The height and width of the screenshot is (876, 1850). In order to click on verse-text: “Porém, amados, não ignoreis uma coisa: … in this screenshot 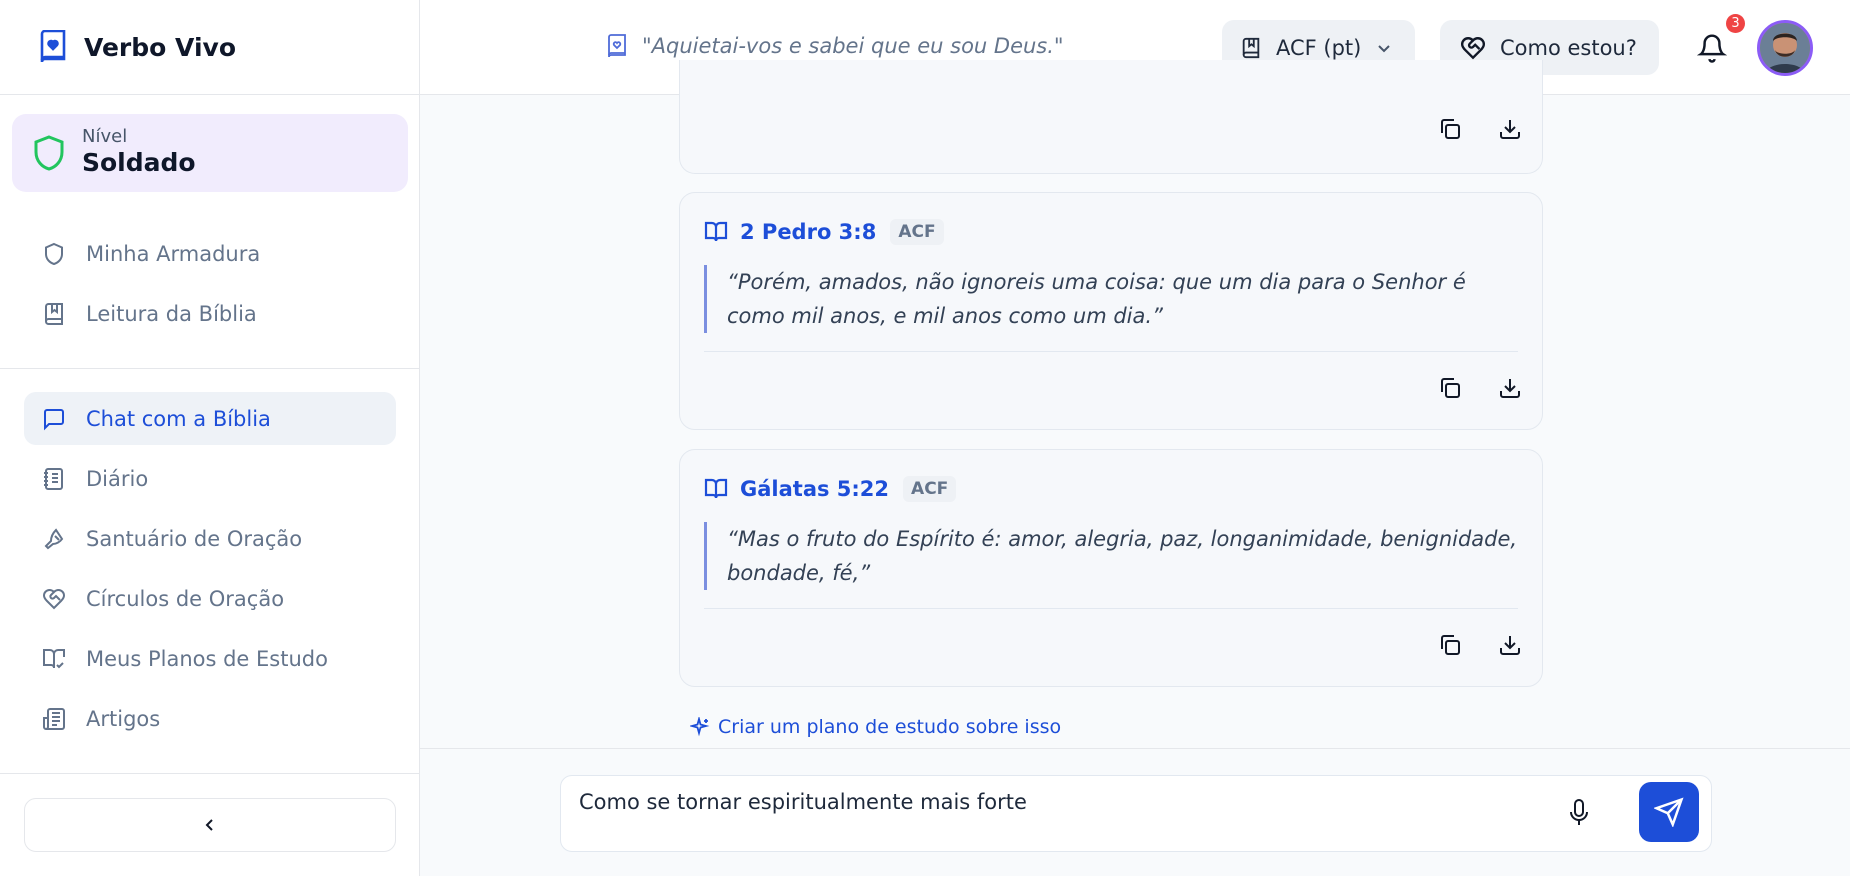, I will do `click(1114, 299)`.